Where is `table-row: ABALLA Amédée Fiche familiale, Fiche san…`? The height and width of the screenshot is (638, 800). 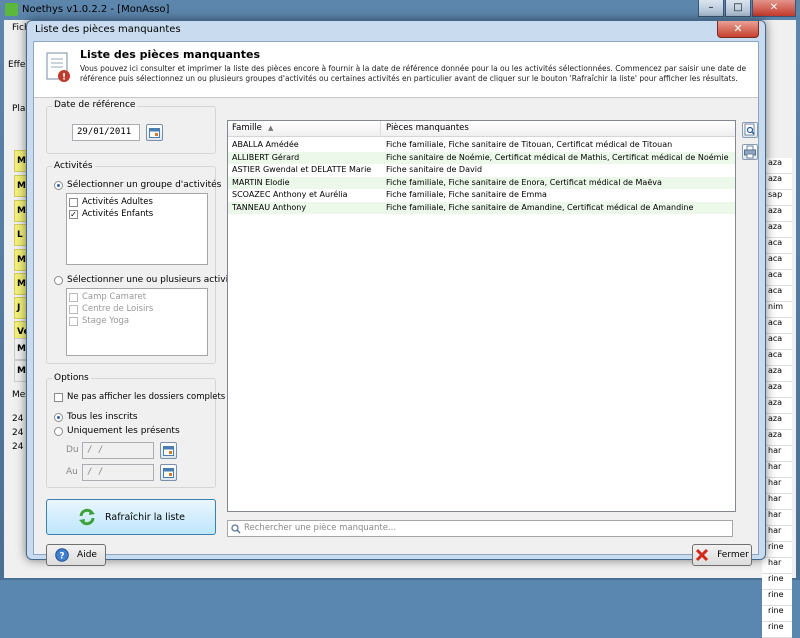 table-row: ABALLA Amédée Fiche familiale, Fiche san… is located at coordinates (481, 145).